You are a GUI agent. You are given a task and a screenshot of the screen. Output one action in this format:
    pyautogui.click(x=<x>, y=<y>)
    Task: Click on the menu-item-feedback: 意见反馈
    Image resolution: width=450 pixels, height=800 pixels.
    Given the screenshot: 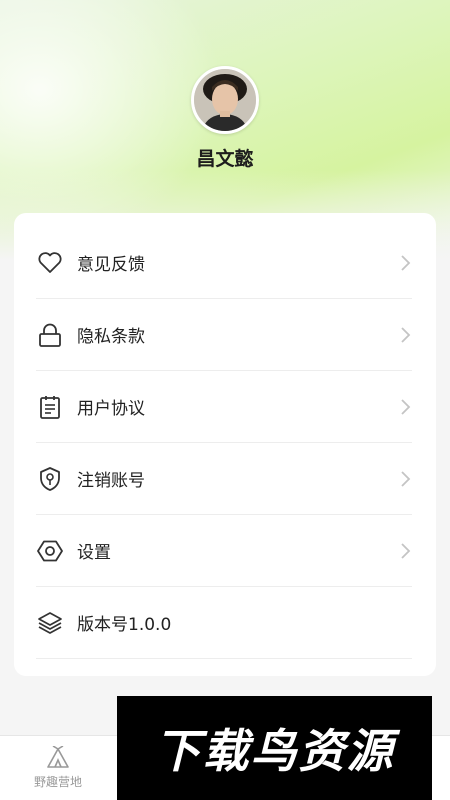 What is the action you would take?
    pyautogui.click(x=224, y=263)
    